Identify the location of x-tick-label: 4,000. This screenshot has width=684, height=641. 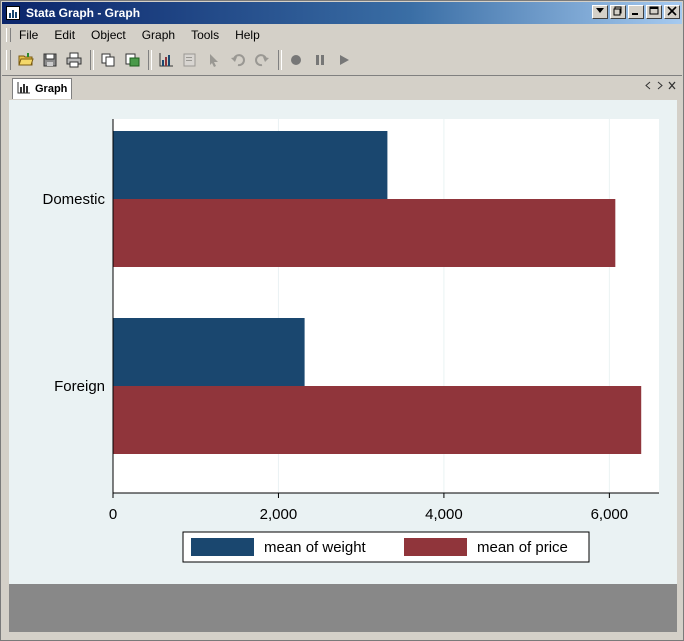
(444, 514).